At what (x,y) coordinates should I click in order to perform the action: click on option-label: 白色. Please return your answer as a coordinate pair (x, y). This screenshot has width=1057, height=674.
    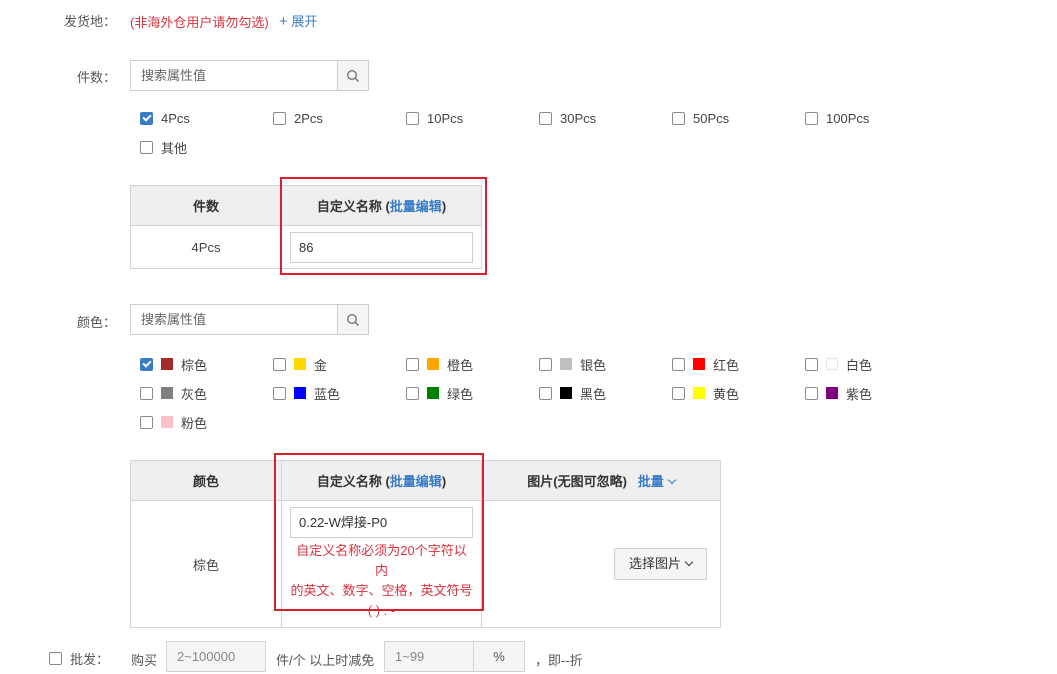
    Looking at the image, I should click on (859, 365).